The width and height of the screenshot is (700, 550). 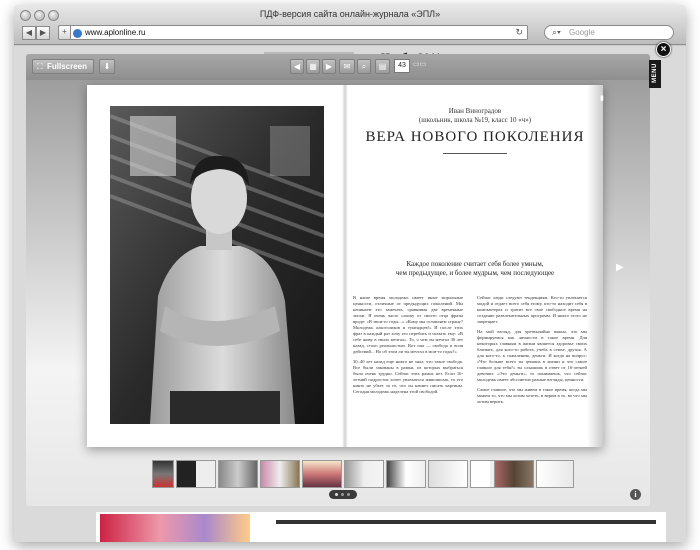 I want to click on forward-button: ▶, so click(x=43, y=33).